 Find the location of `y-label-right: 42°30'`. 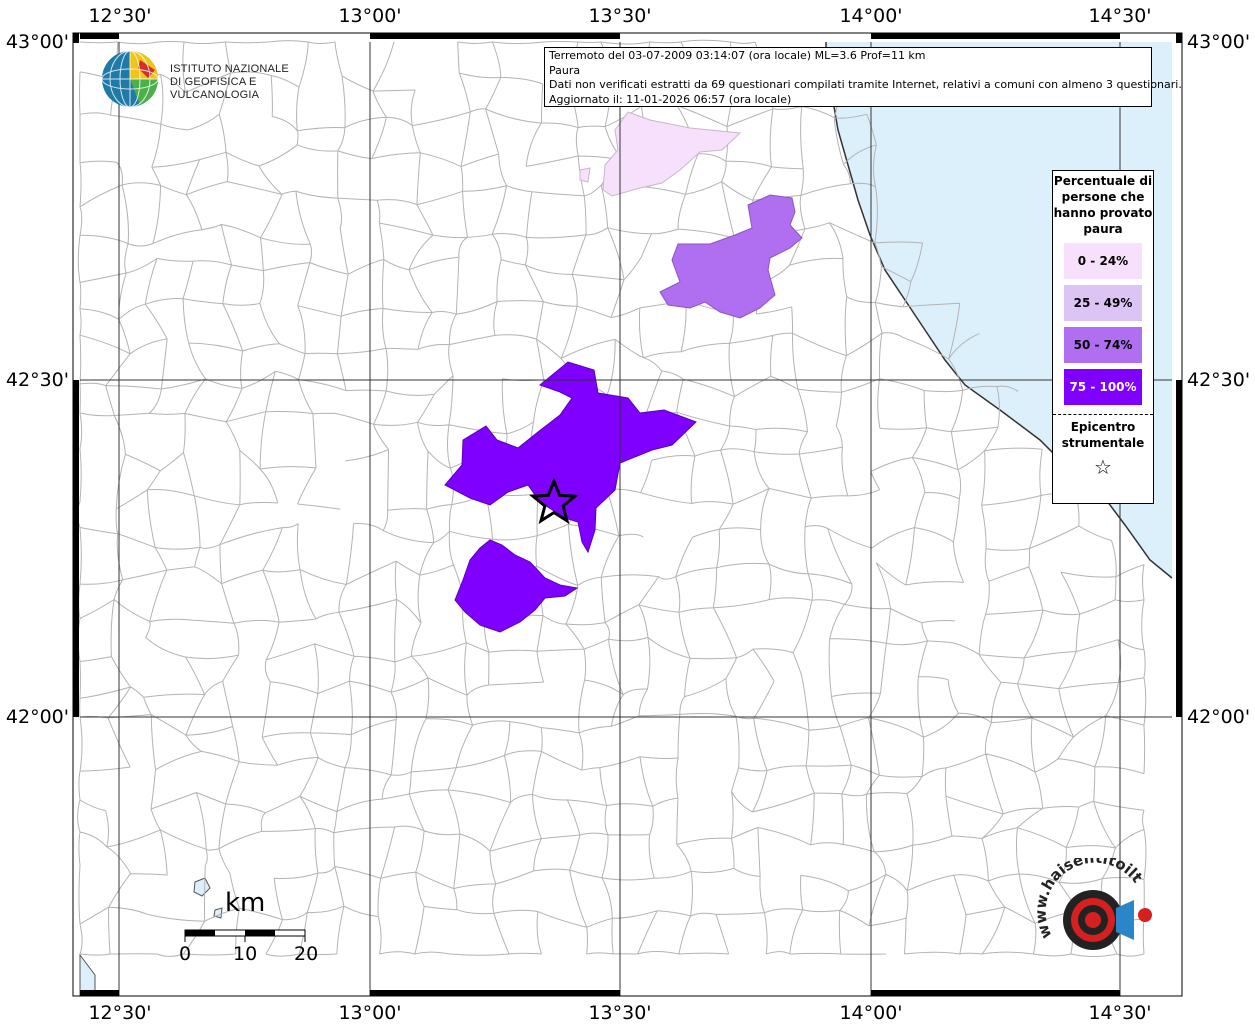

y-label-right: 42°30' is located at coordinates (1218, 380).